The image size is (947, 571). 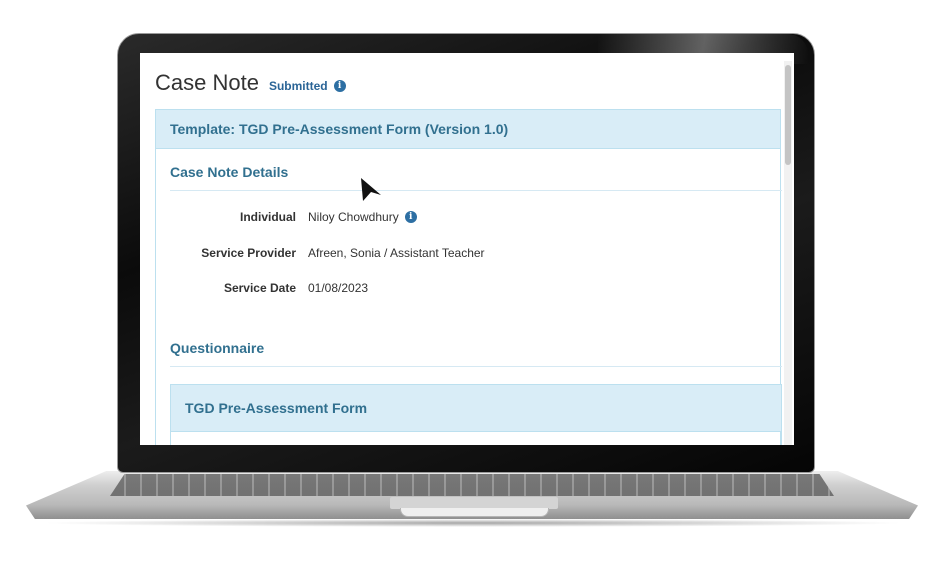 I want to click on status-badge: Submitted i, so click(x=307, y=86).